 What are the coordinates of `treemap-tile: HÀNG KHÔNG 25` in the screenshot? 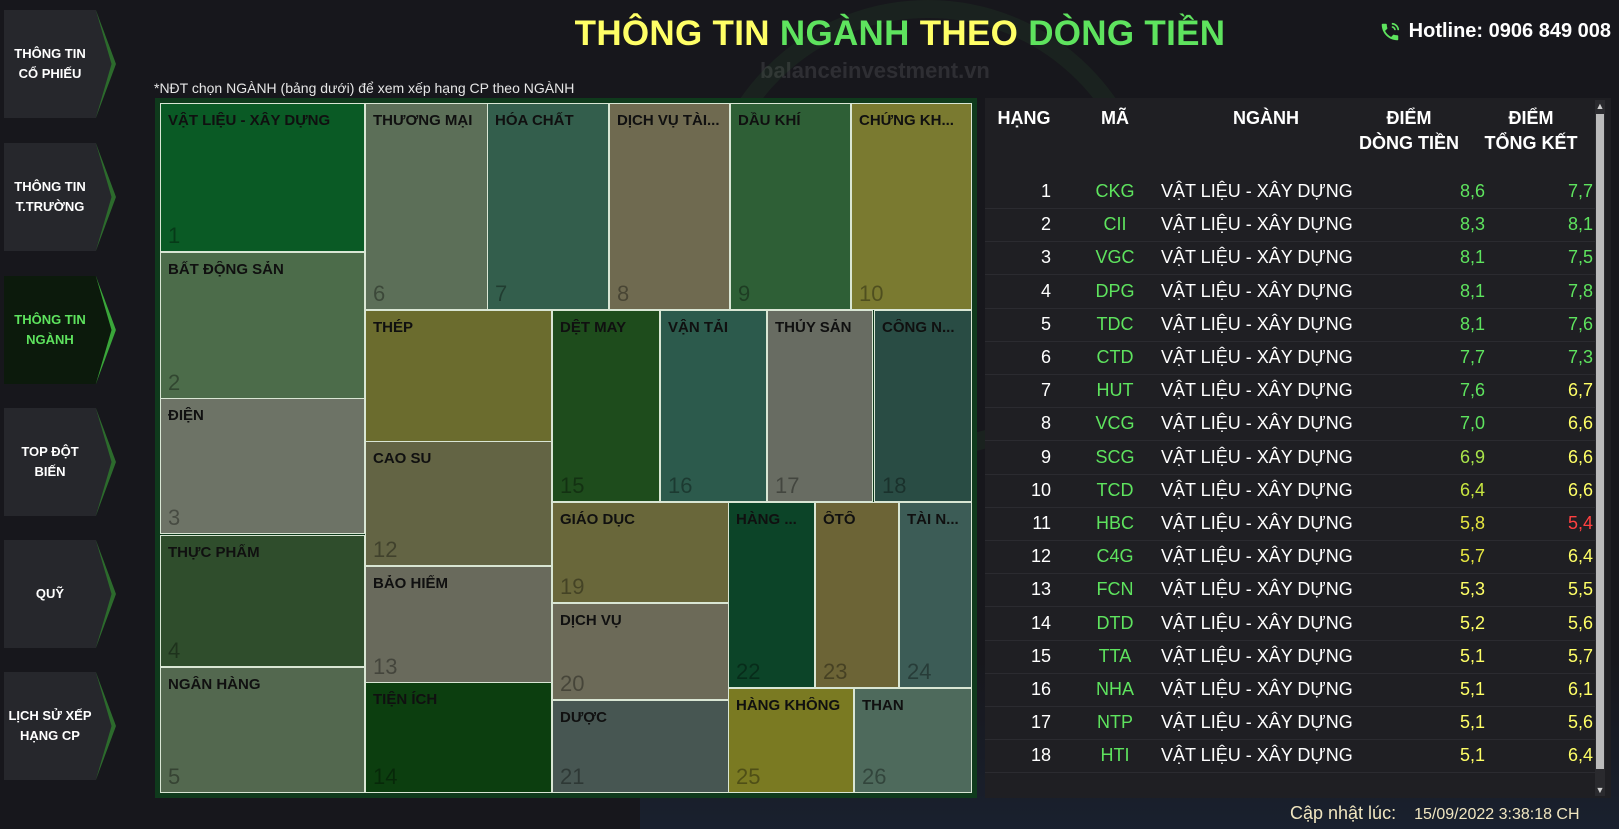 It's located at (791, 740).